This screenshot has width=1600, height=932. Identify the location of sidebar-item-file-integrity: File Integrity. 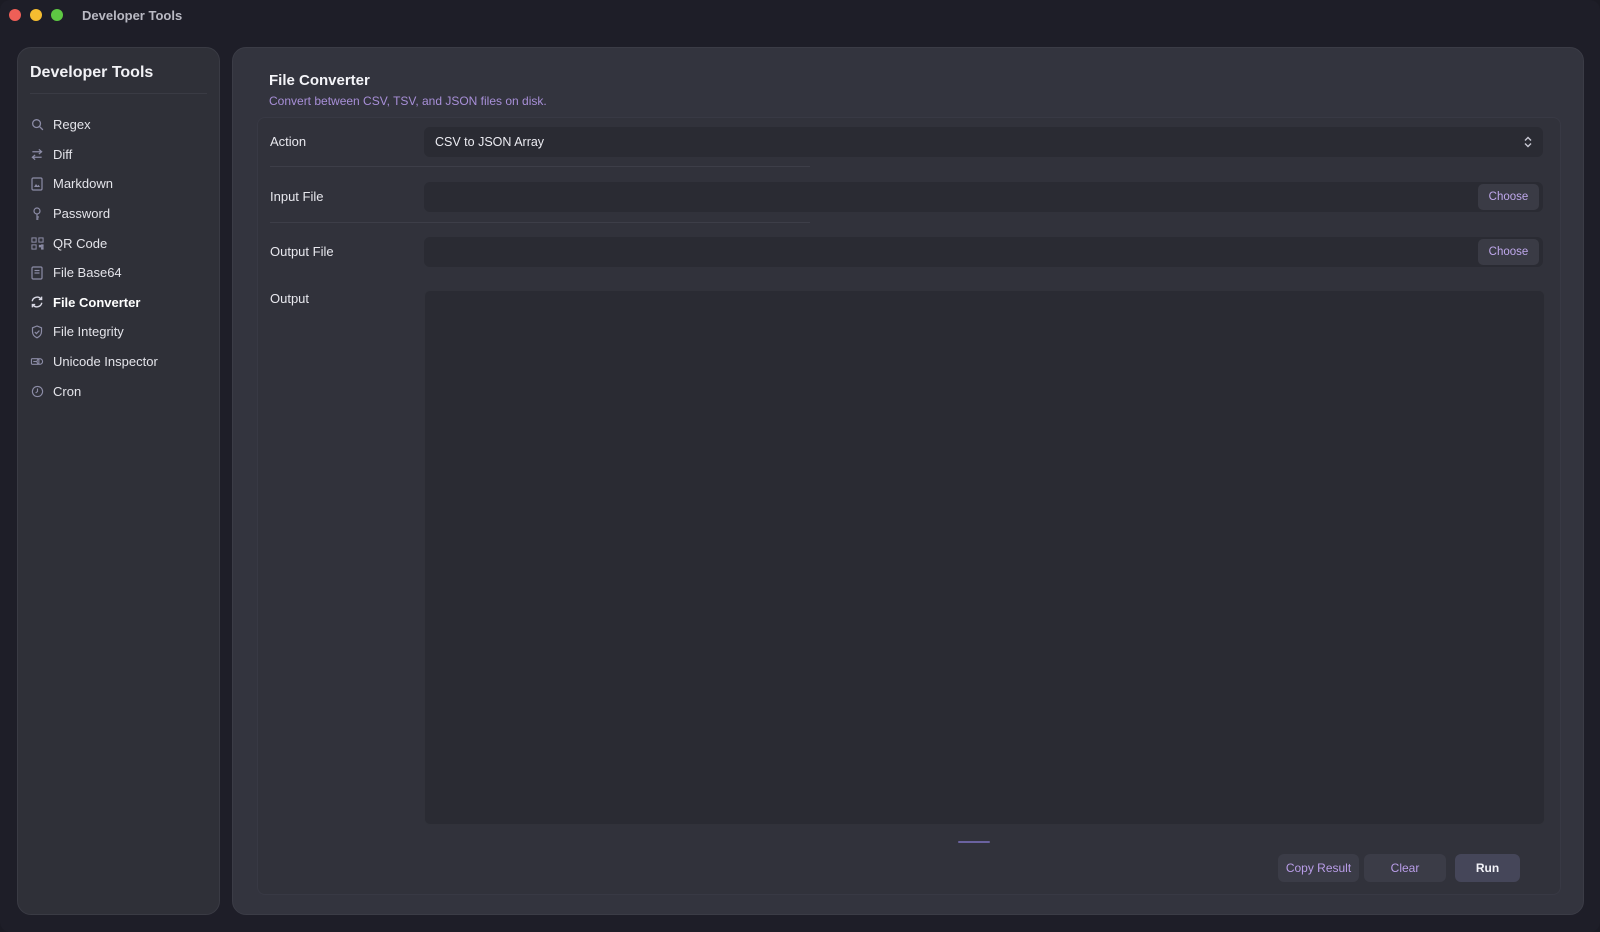
(118, 332).